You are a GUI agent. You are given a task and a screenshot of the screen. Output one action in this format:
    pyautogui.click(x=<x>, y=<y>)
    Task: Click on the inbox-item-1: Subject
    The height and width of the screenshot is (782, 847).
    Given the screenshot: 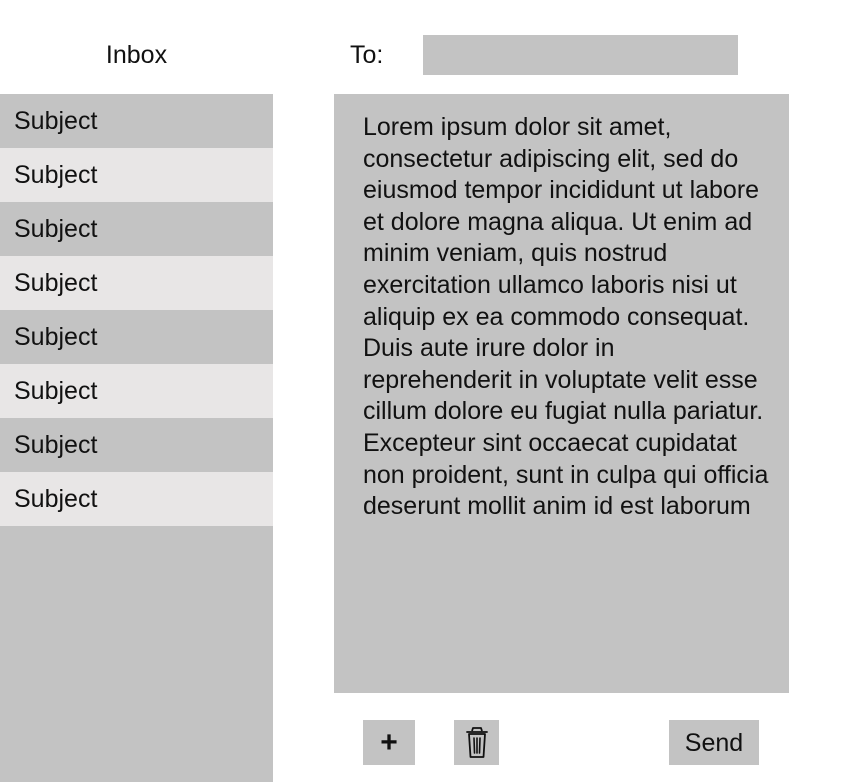 What is the action you would take?
    pyautogui.click(x=136, y=121)
    